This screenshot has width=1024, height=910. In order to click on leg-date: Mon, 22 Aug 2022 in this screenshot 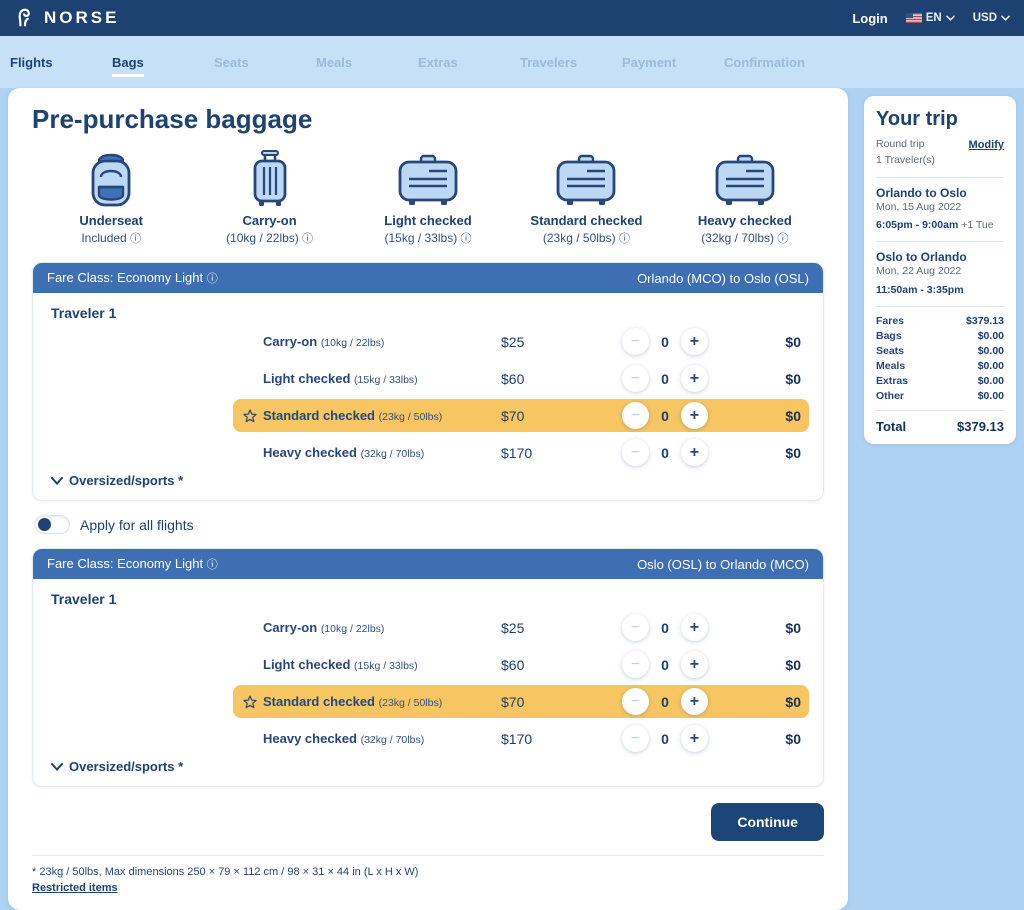, I will do `click(919, 271)`.